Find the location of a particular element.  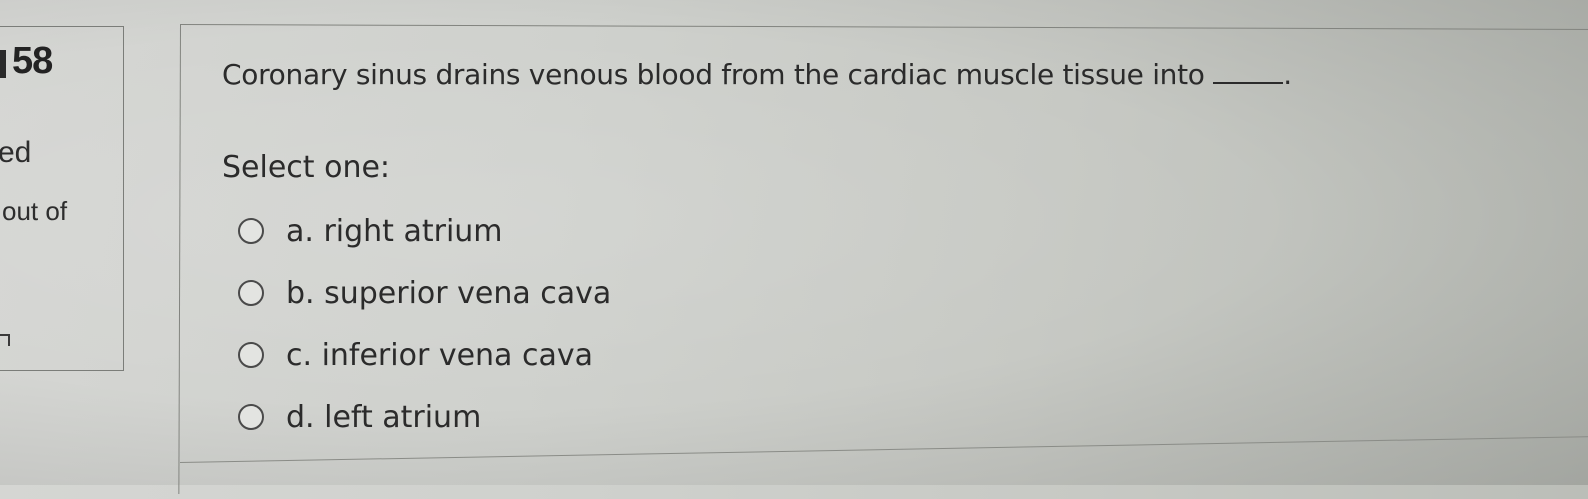

answer-label: a. right atrium is located at coordinates (394, 231).